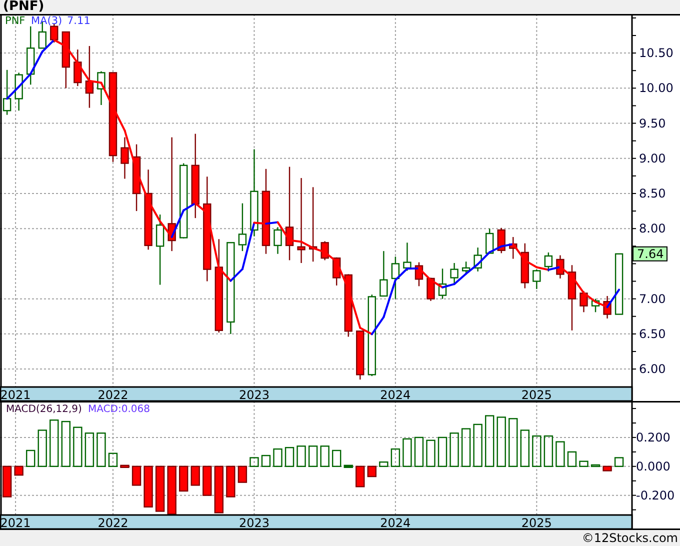 This screenshot has width=680, height=546. I want to click on year-label: 2021, so click(15, 394).